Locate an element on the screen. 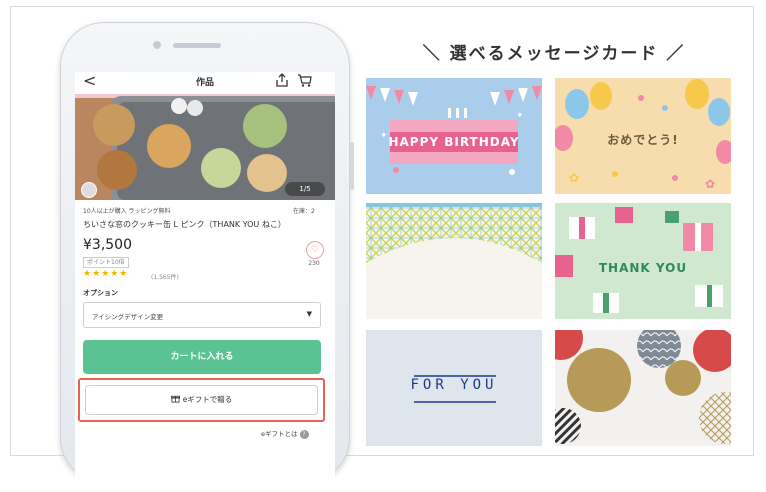 The width and height of the screenshot is (766, 492). card-circles is located at coordinates (643, 388).